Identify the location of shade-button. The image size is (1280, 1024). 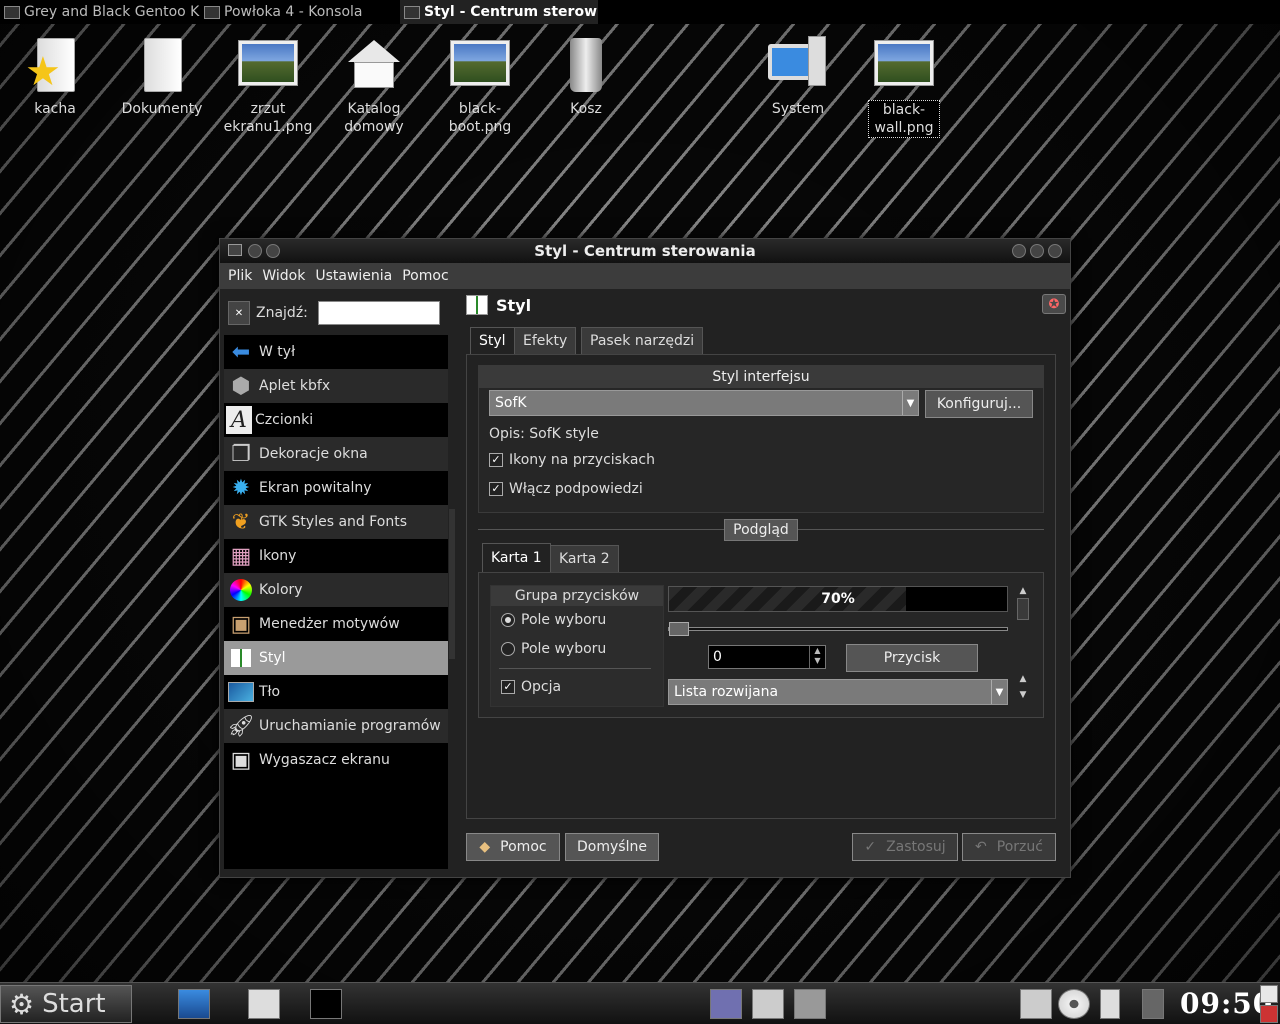
(273, 251).